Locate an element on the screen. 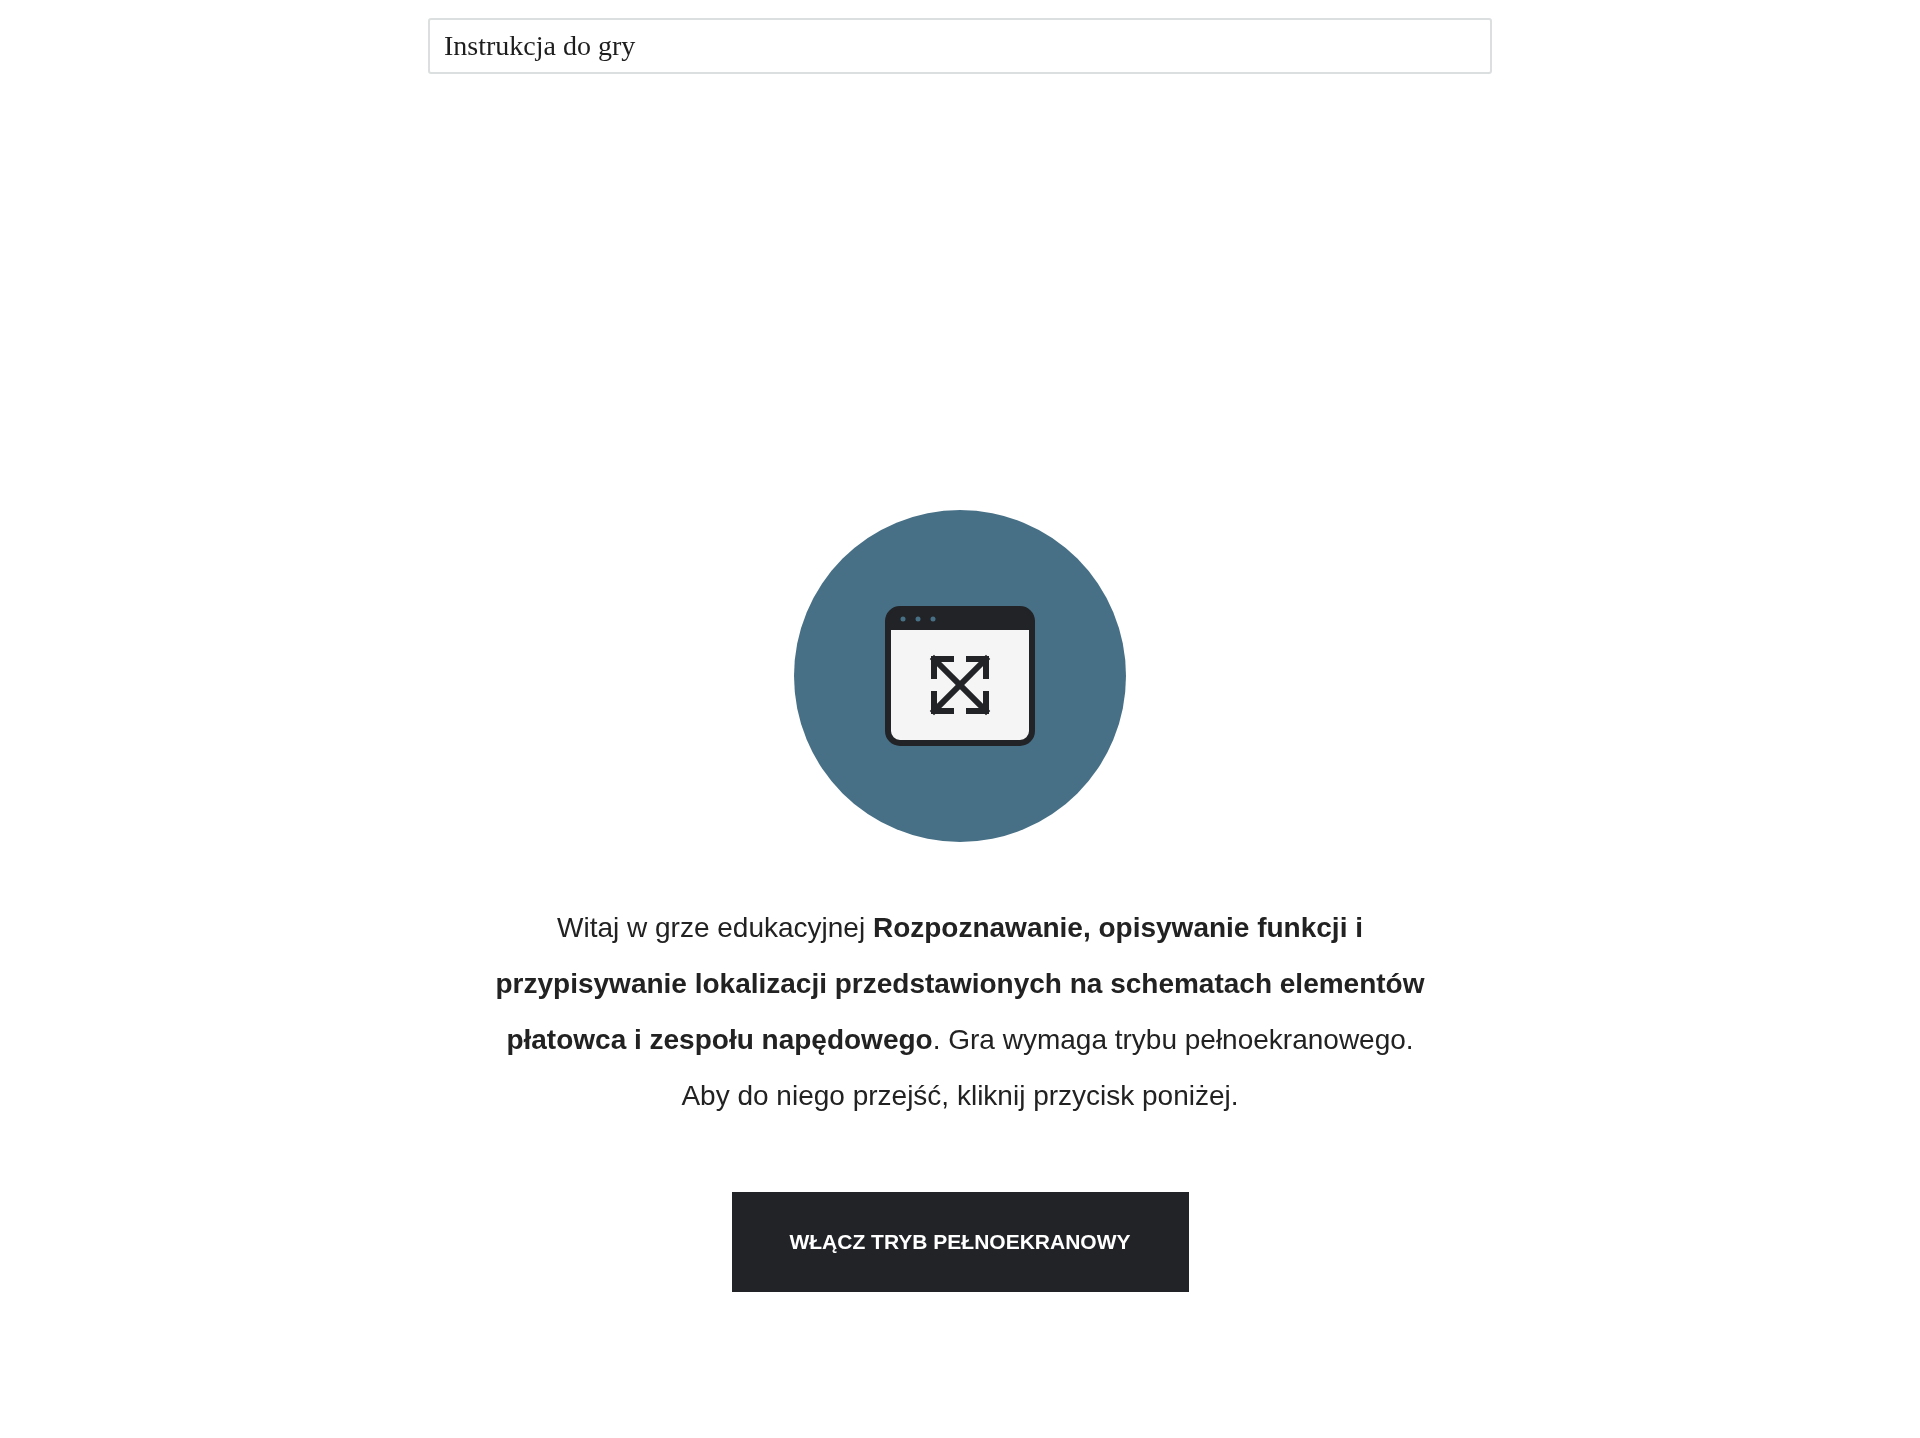  intro-paragraph: Witaj w grze edukacyjnej Rozpoznawanie, opisywanie funkcji i przypisywanie lokalizacji przedstawionych na schematach elementów płatowca i zespołu napędowego. Gra wymaga trybu pełnoekranowego. Aby do niego przejść, kliknij przycisk poniżej. is located at coordinates (960, 1012).